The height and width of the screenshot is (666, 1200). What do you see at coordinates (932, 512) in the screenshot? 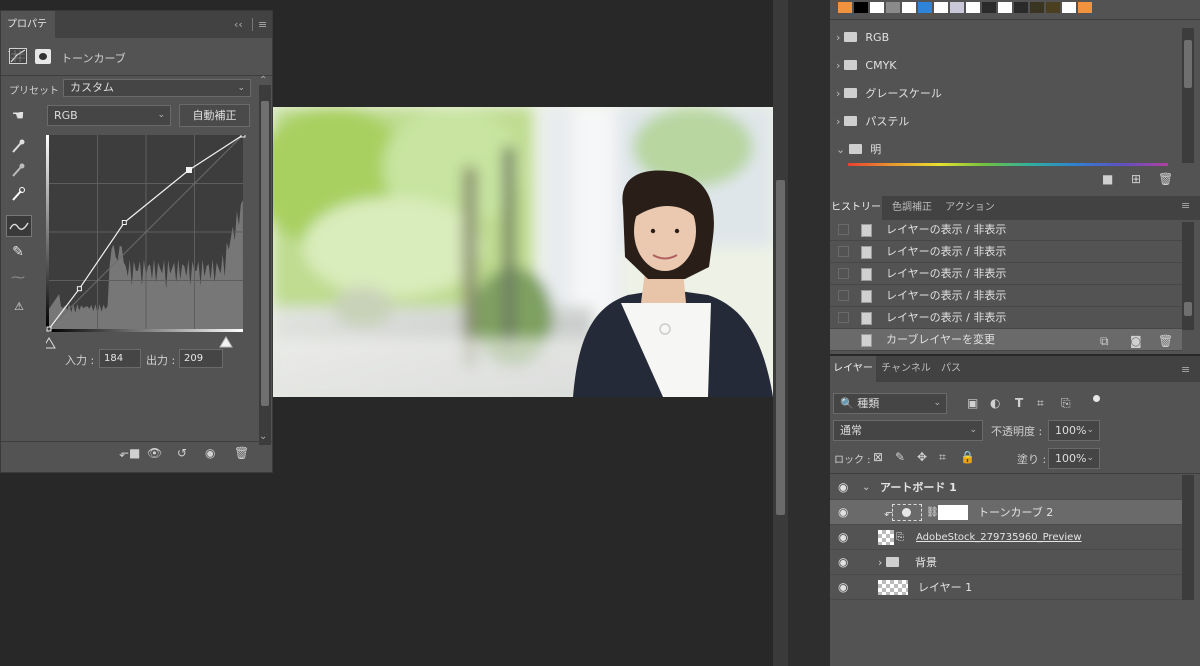
I see `link-icon: ⛓` at bounding box center [932, 512].